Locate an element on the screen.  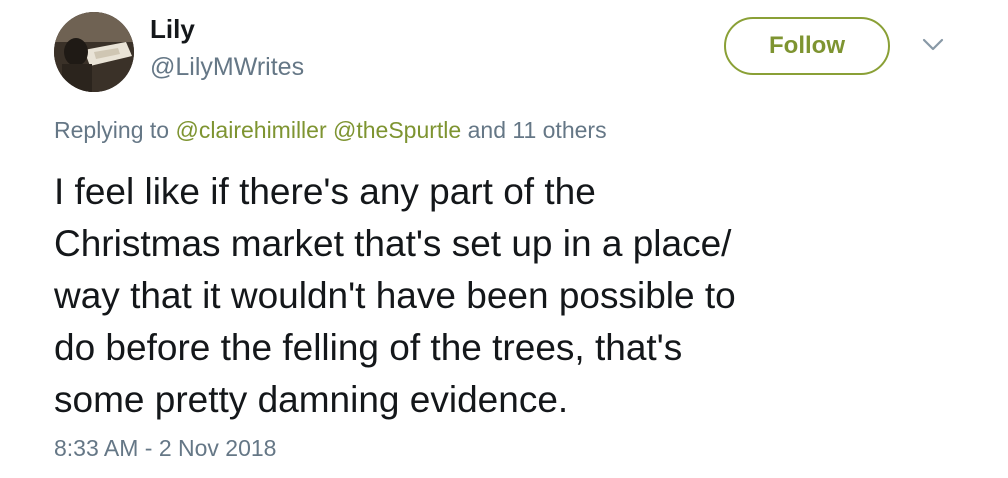
author-handle: @LilyMWrites is located at coordinates (227, 67).